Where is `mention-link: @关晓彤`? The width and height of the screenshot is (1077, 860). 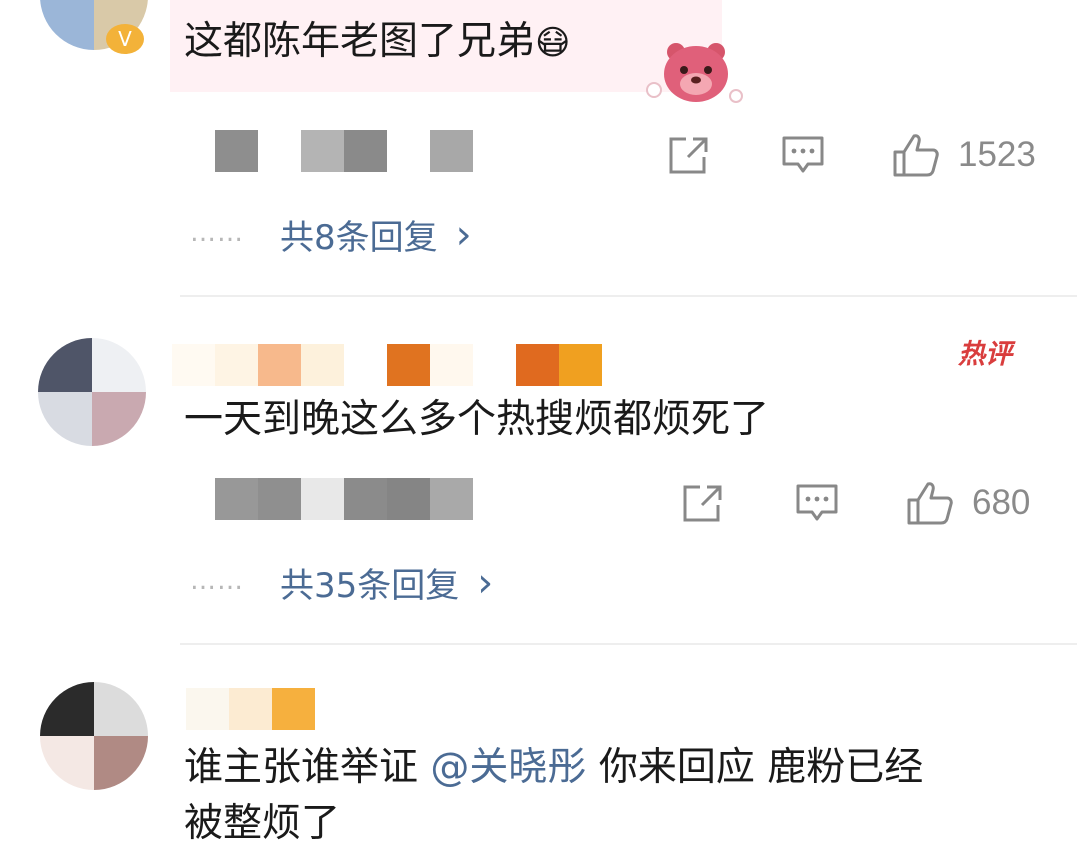 mention-link: @关晓彤 is located at coordinates (508, 767).